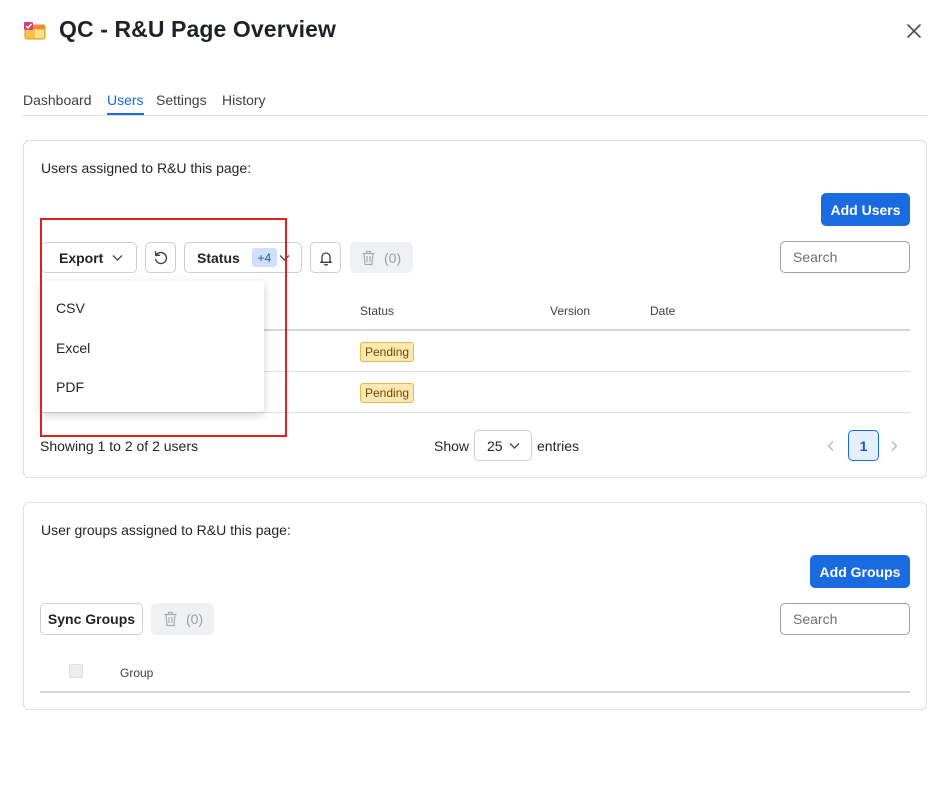  I want to click on add-groups-button: Add Groups, so click(860, 571).